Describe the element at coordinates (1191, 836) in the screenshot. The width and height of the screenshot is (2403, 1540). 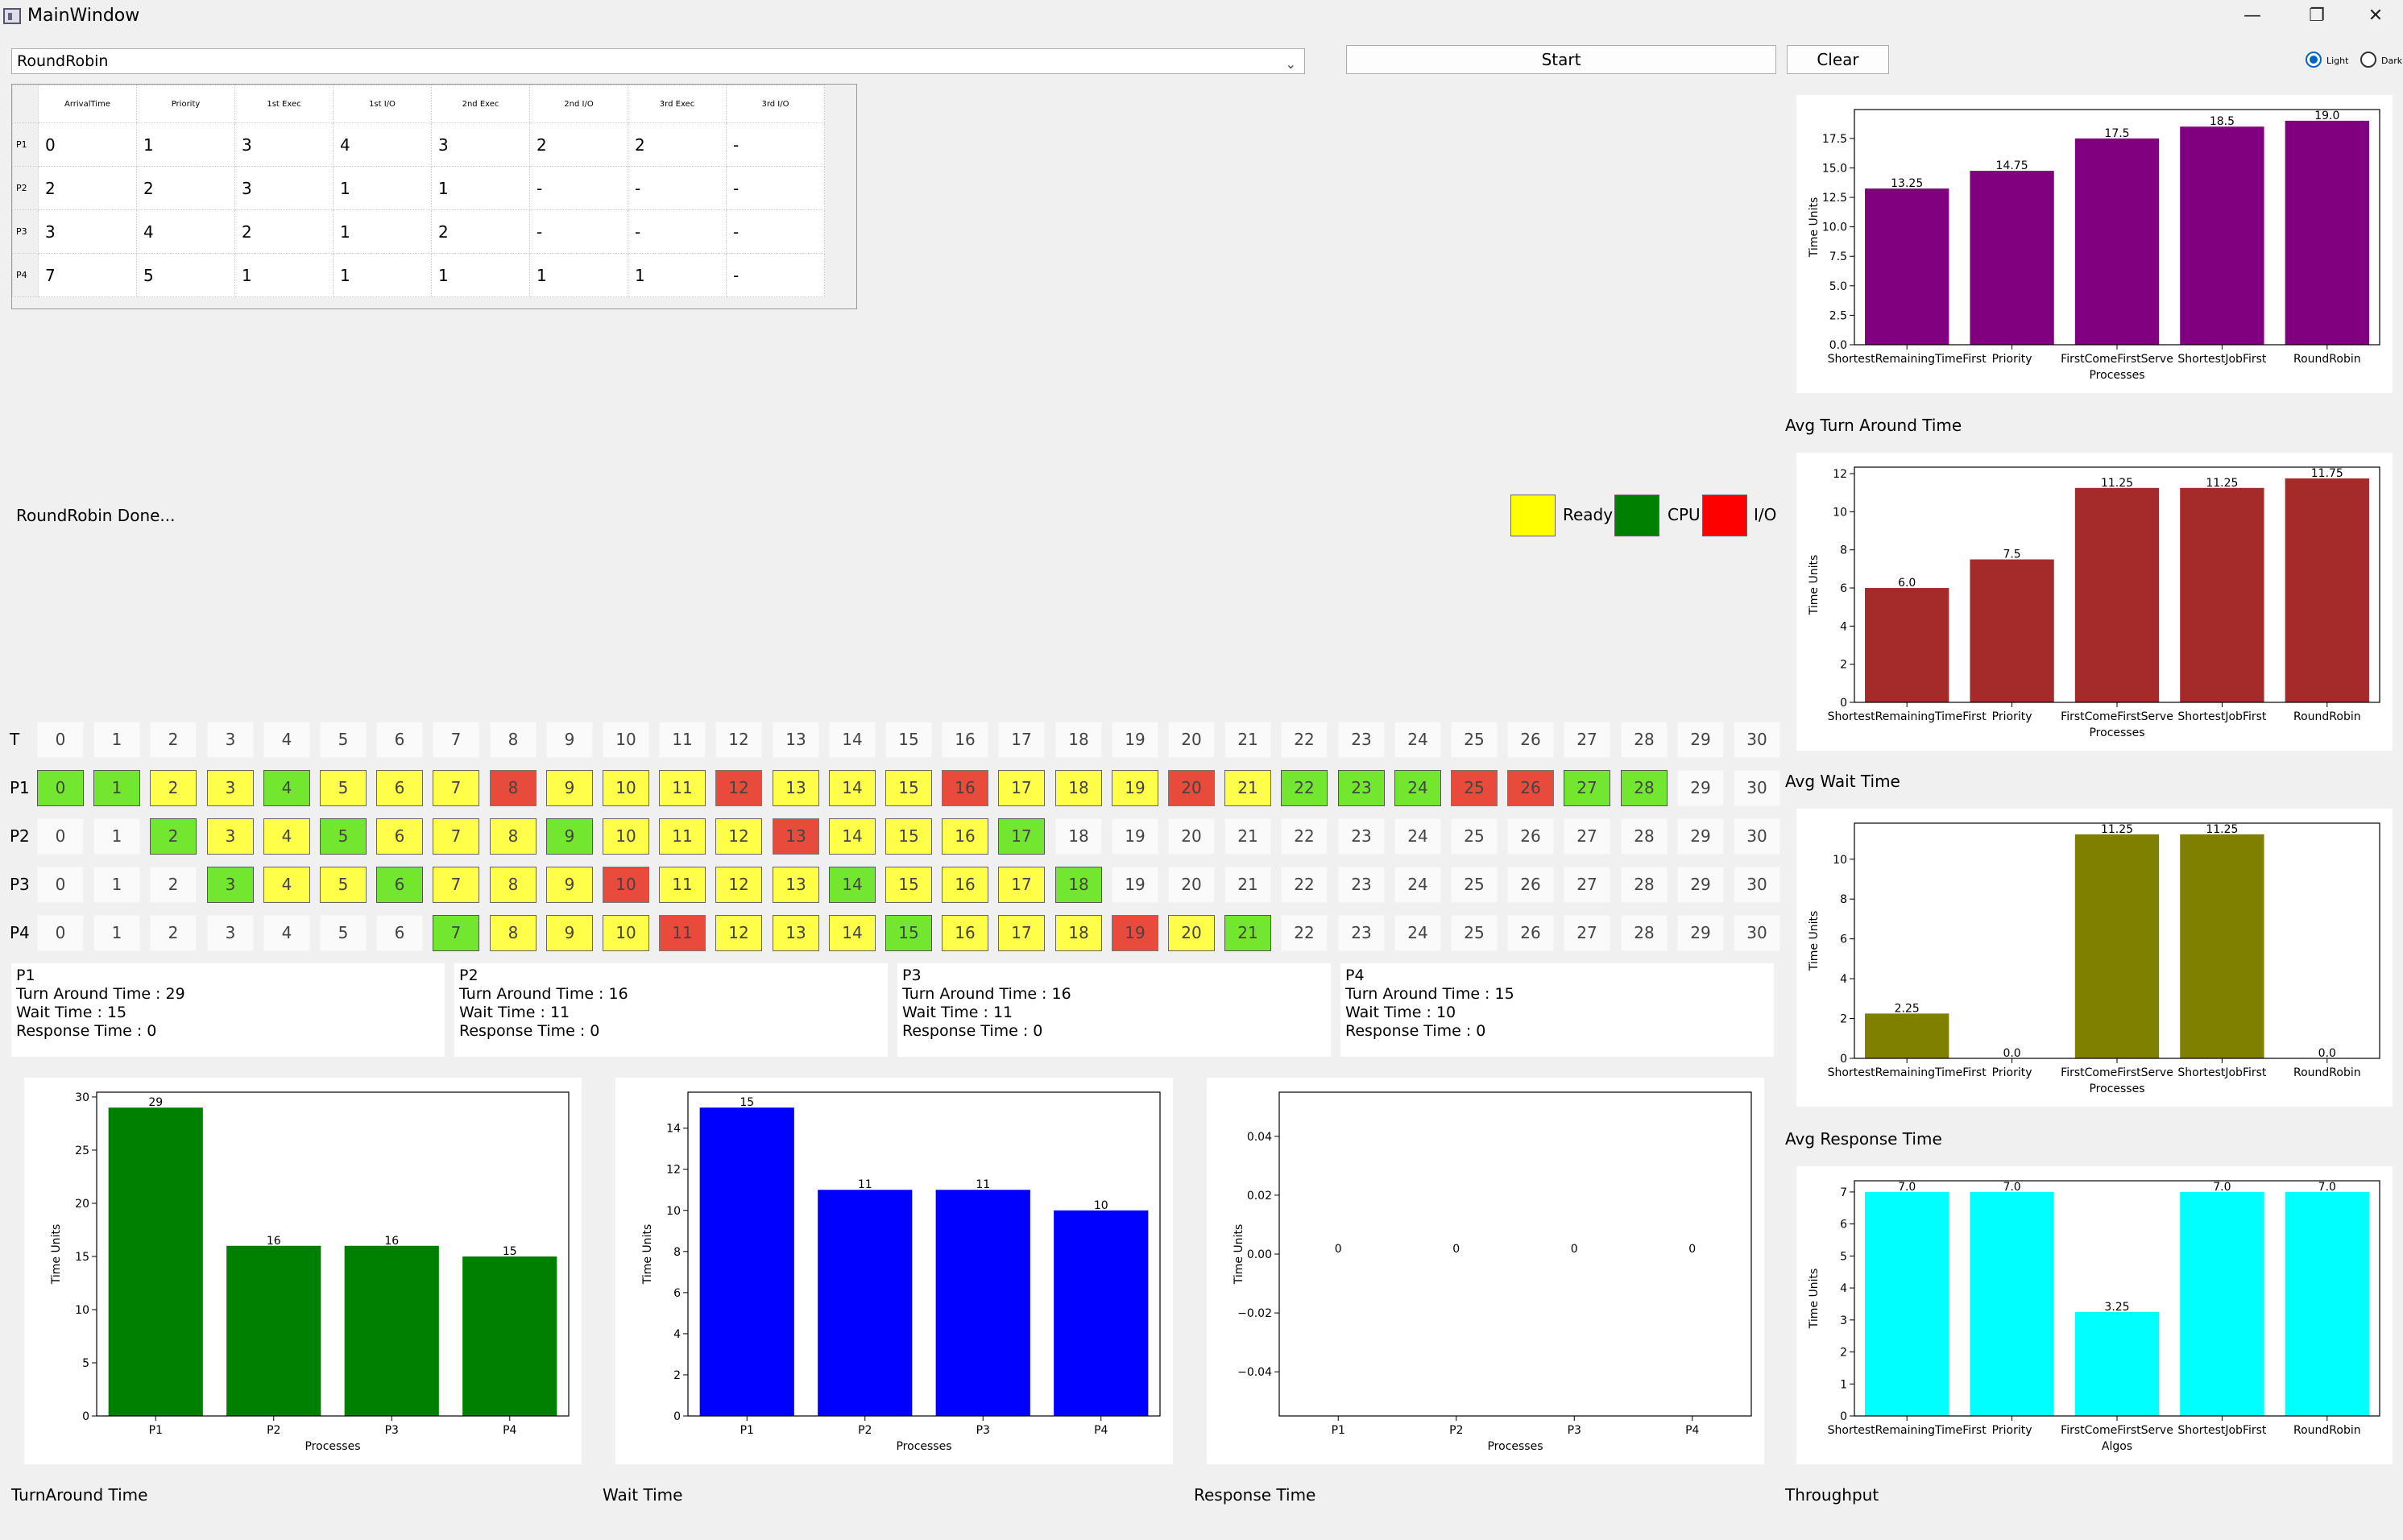
I see `timeline-cell: 20` at that location.